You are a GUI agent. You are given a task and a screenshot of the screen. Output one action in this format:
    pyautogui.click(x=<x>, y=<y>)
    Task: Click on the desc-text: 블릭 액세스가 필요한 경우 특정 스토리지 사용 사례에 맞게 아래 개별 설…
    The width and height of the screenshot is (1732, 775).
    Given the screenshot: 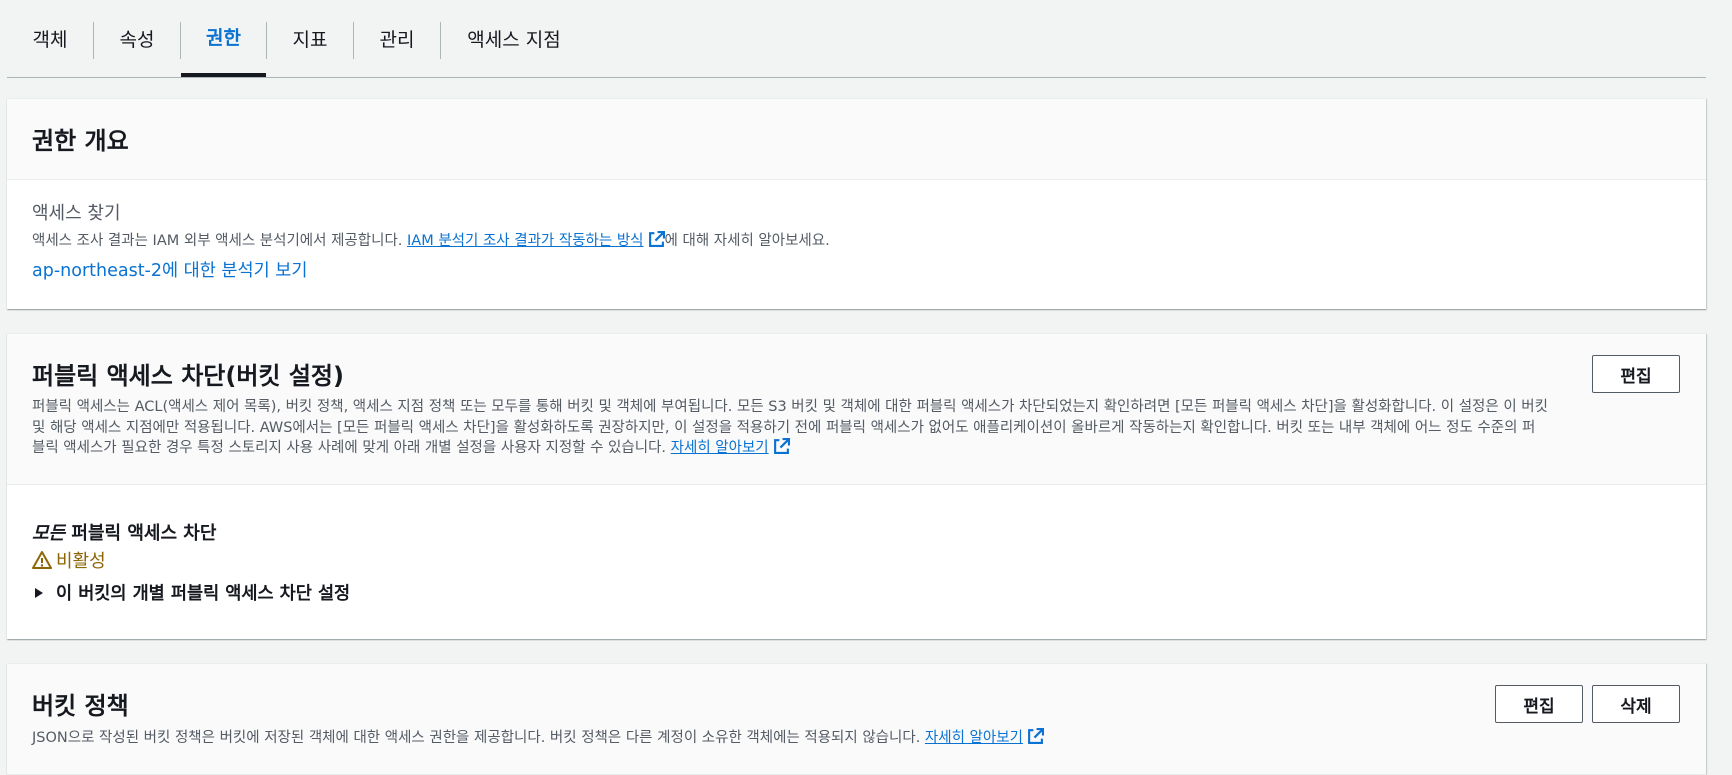 What is the action you would take?
    pyautogui.click(x=351, y=448)
    